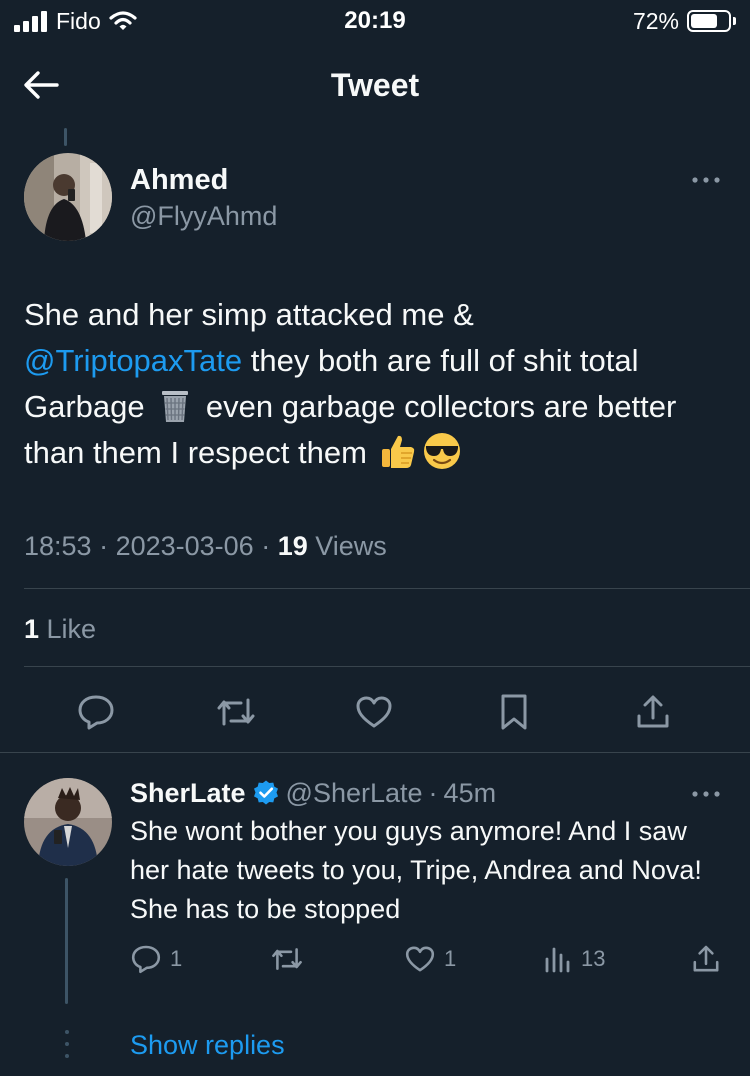 This screenshot has width=750, height=1076. What do you see at coordinates (175, 406) in the screenshot?
I see `wastebasket-emoji-icon` at bounding box center [175, 406].